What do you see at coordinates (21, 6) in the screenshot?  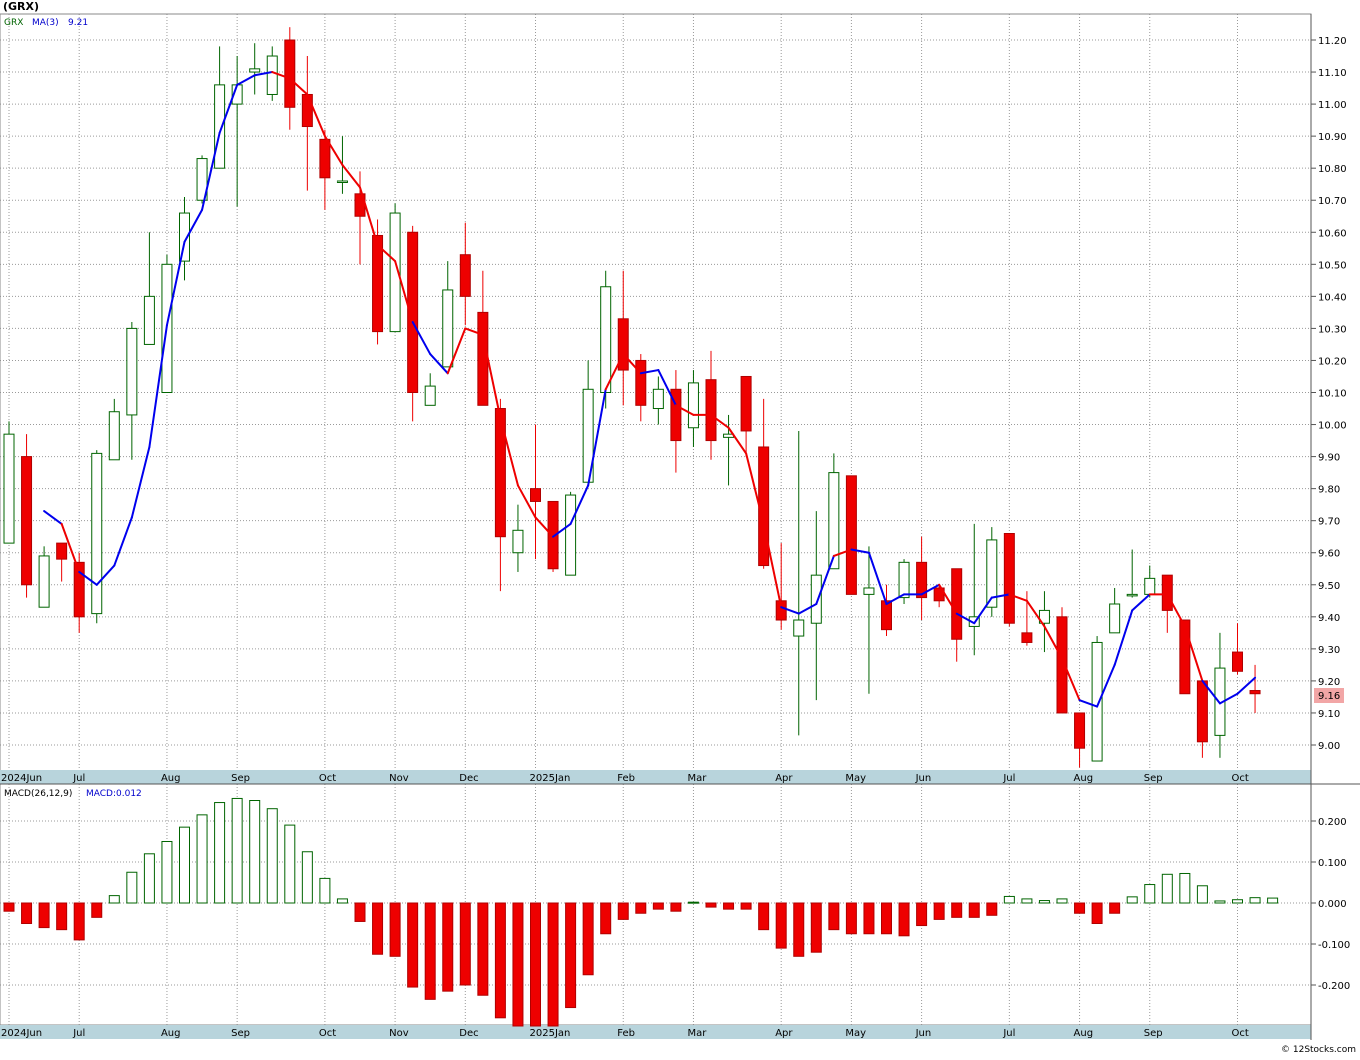 I see `symbol-header: (GRX)` at bounding box center [21, 6].